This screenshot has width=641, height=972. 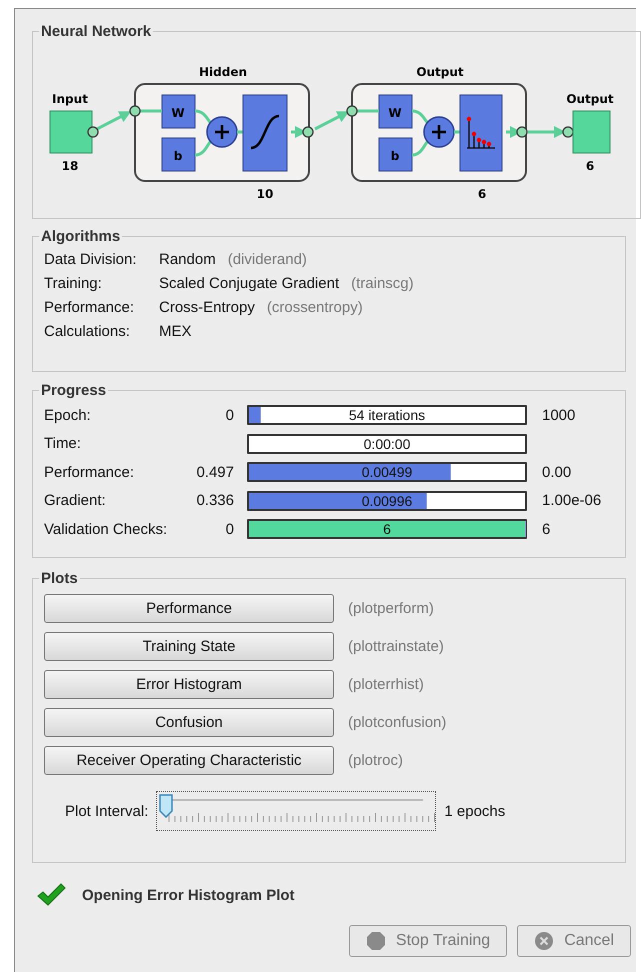 I want to click on function-name: (crossentropy), so click(x=314, y=307).